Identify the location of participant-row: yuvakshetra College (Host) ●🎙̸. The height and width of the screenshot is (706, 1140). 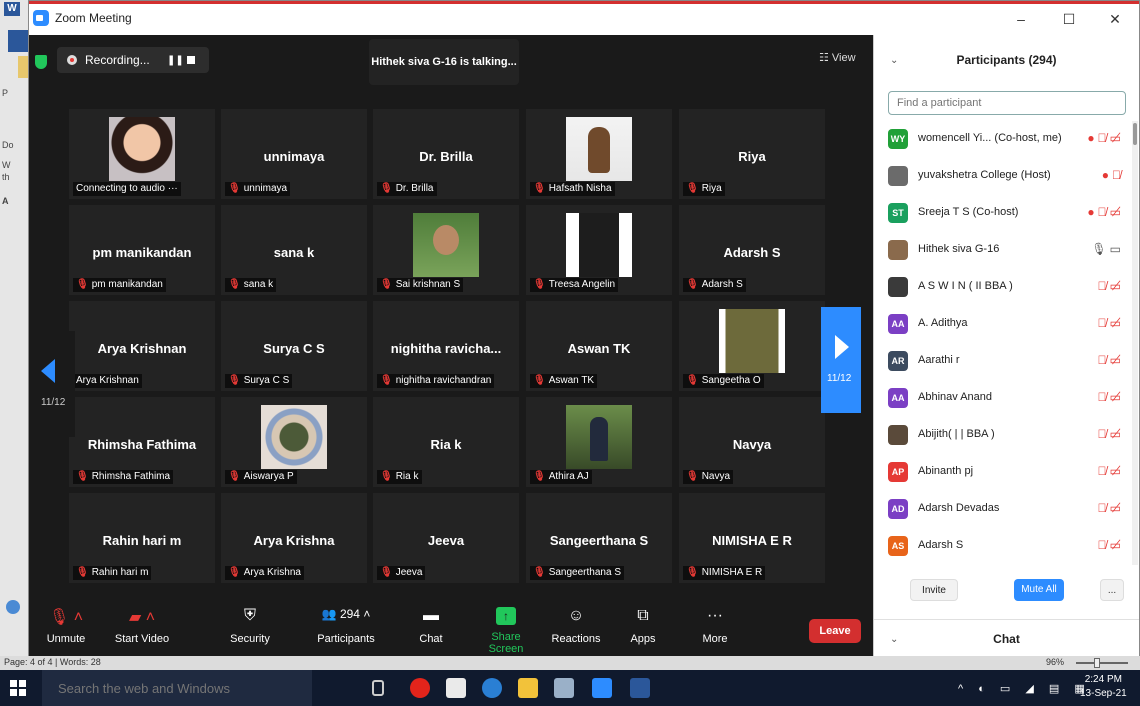
(1003, 176).